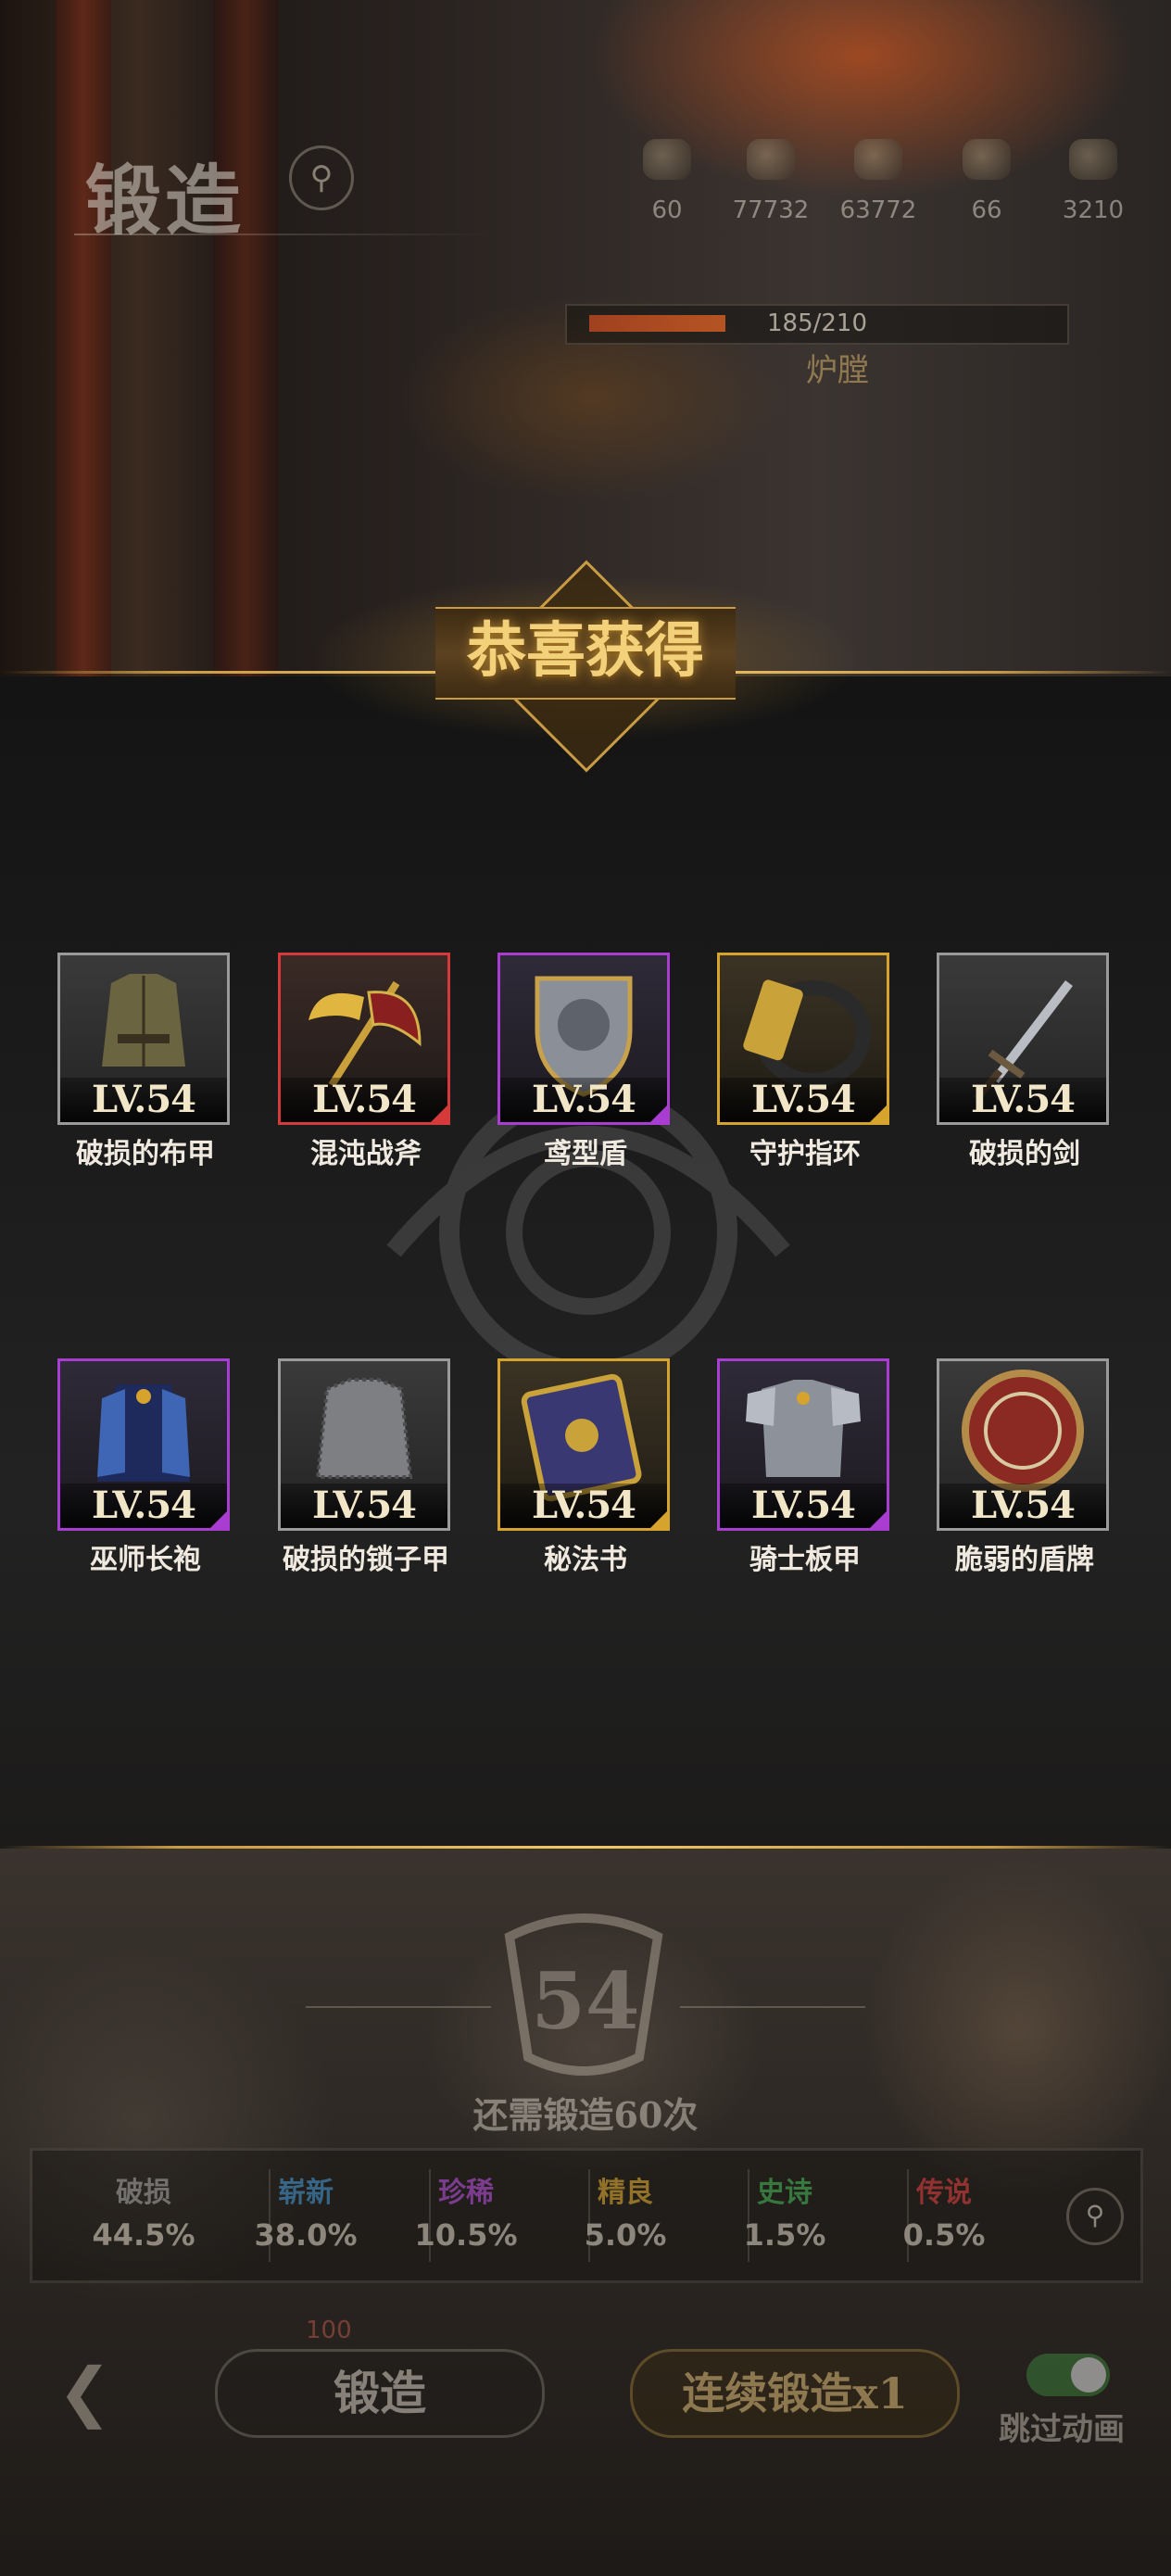  I want to click on coin-bag-icon, so click(1093, 159).